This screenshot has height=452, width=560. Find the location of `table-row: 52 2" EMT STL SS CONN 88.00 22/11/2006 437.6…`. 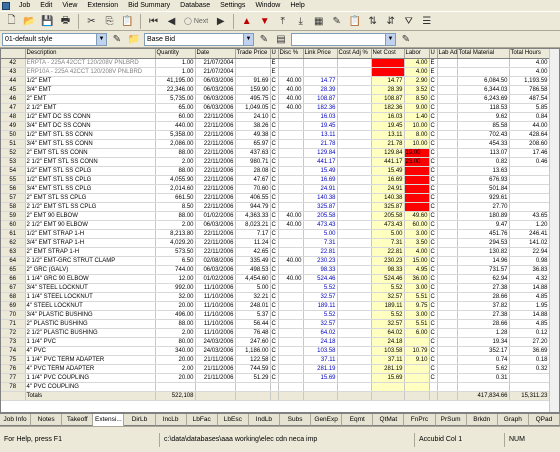

table-row: 52 2" EMT STL SS CONN 88.00 22/11/2006 437.6… is located at coordinates (280, 153).